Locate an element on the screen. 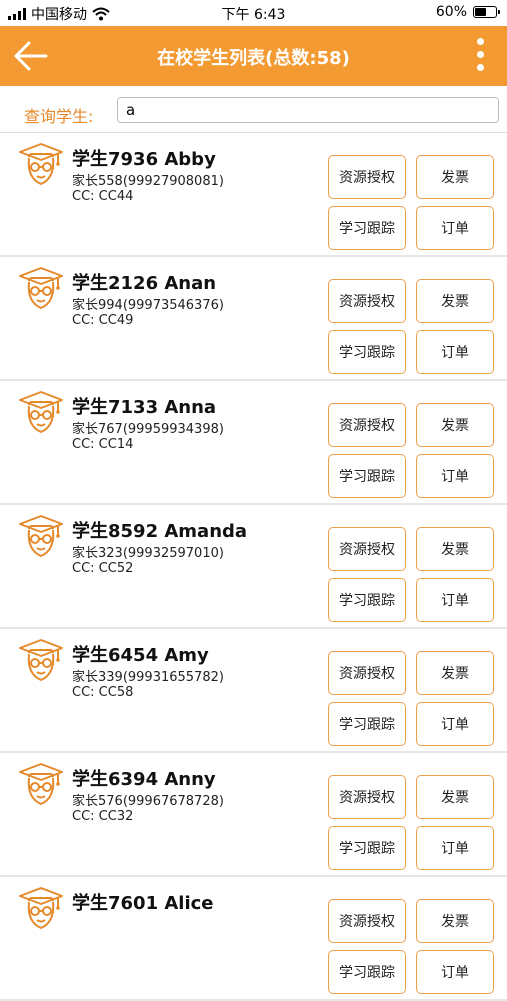 The width and height of the screenshot is (507, 1001). parent-info: 家长994(99973546376) is located at coordinates (148, 305).